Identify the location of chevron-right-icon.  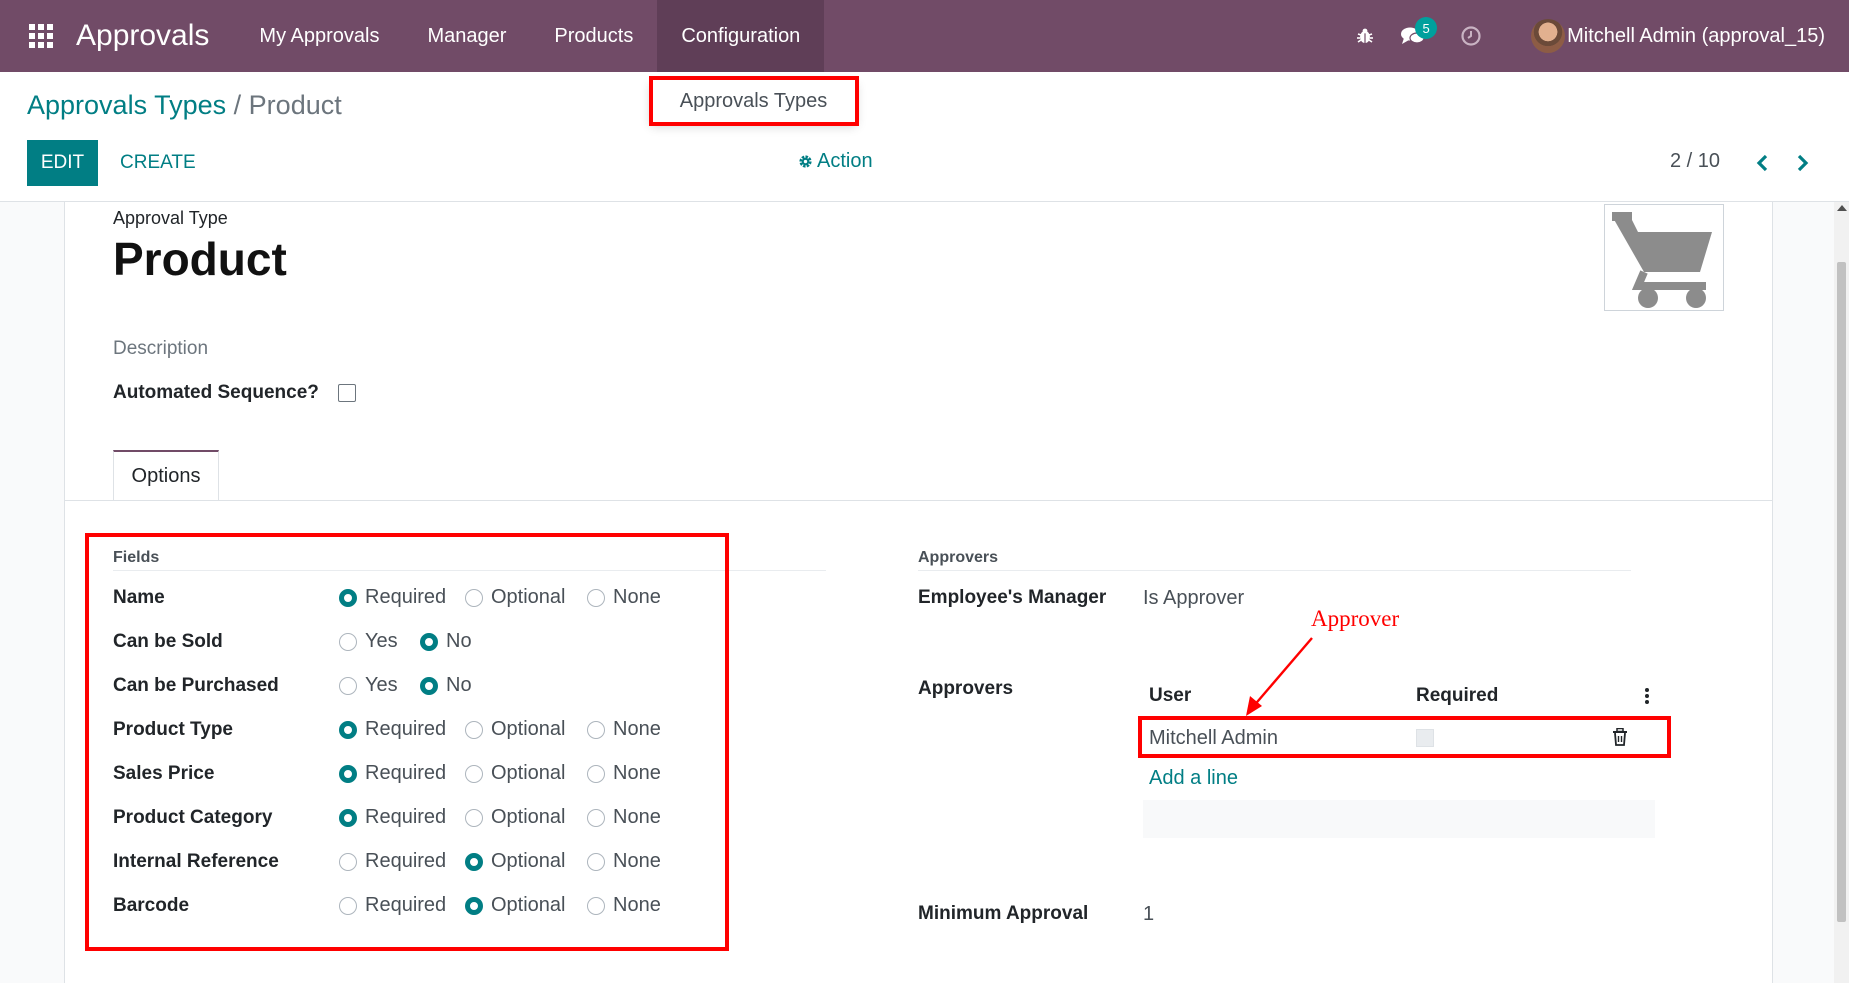
(1803, 163).